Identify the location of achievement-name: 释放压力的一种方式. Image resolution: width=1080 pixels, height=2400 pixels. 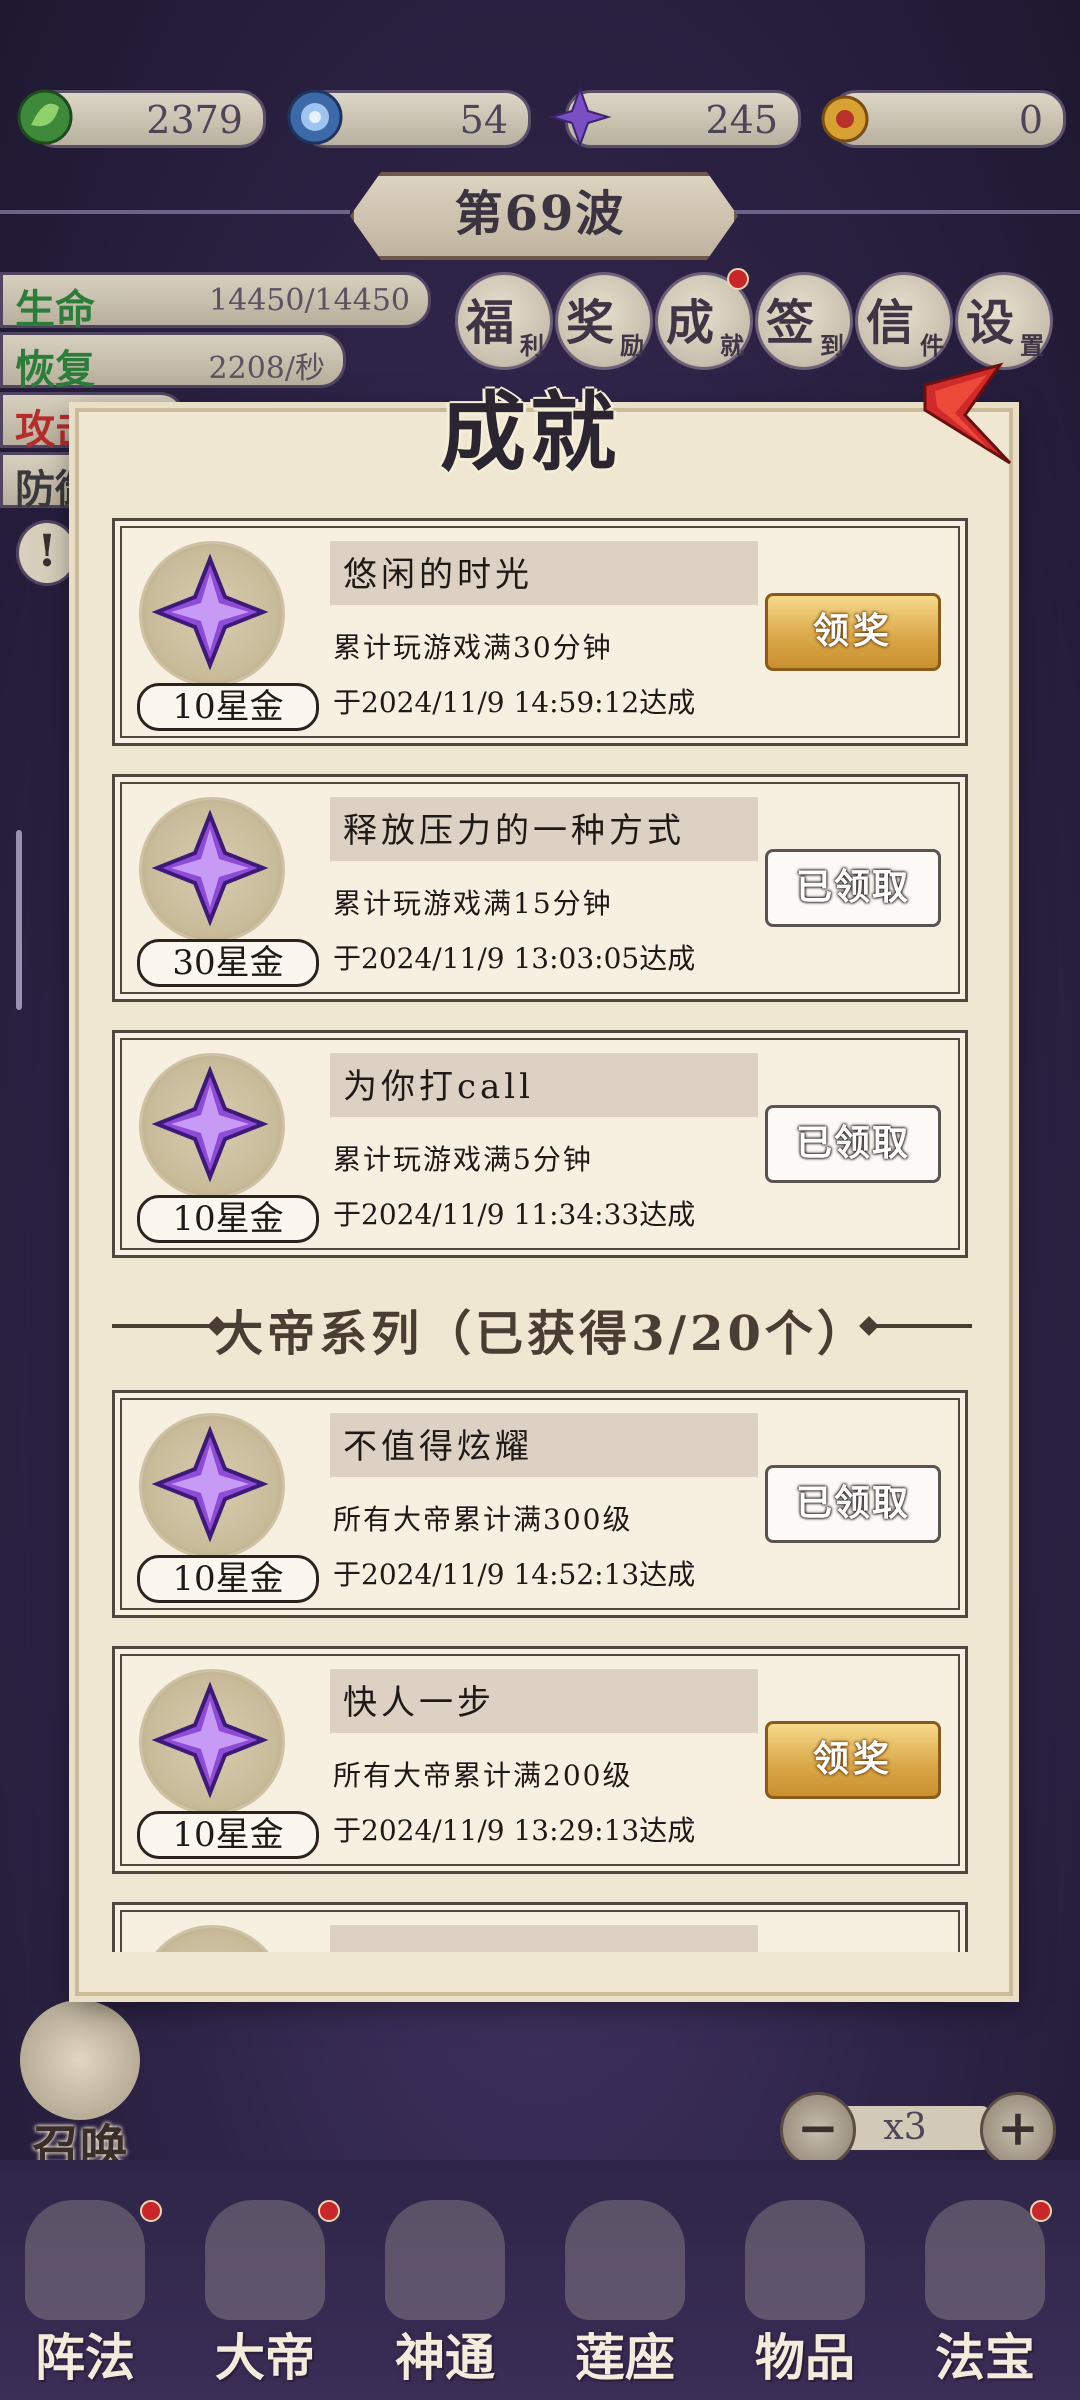
(514, 831).